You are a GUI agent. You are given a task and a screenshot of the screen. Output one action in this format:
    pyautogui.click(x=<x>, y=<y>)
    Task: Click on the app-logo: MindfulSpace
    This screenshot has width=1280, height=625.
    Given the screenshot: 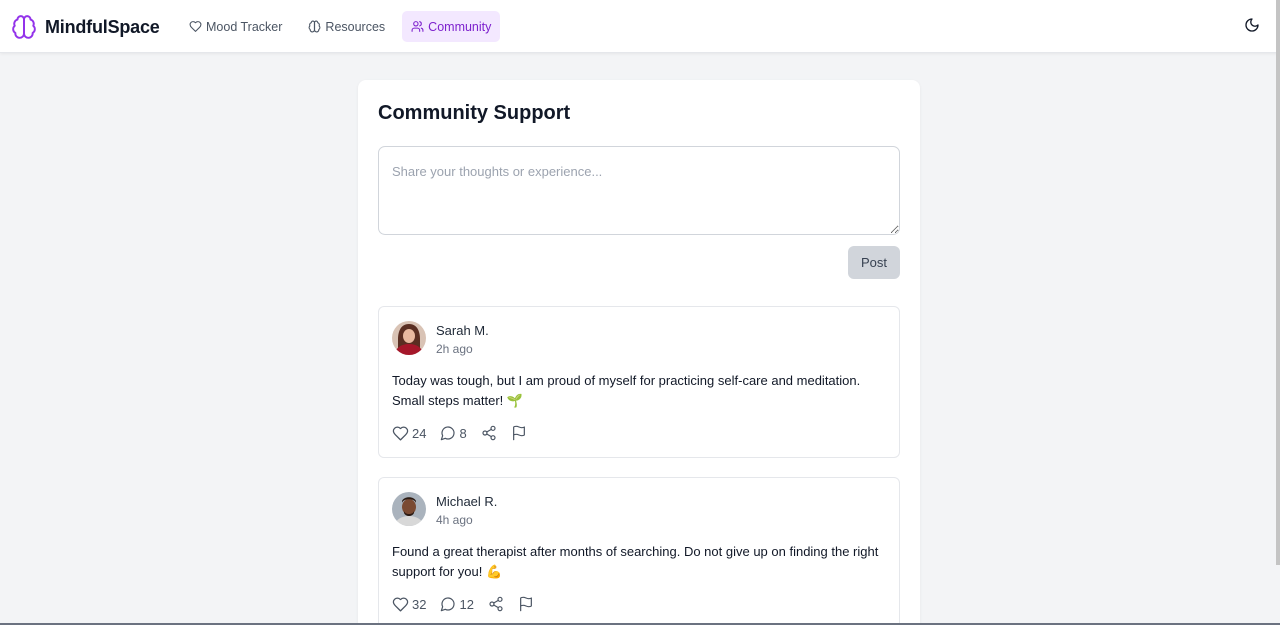 What is the action you would take?
    pyautogui.click(x=85, y=27)
    